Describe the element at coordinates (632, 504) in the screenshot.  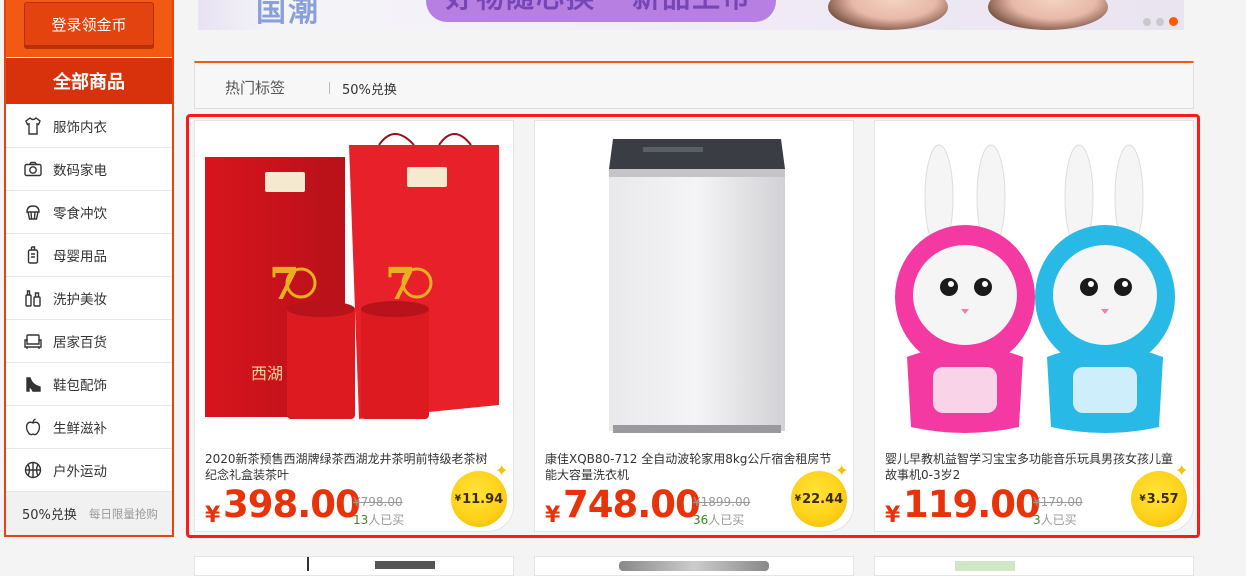
I see `product-price: 748.00` at that location.